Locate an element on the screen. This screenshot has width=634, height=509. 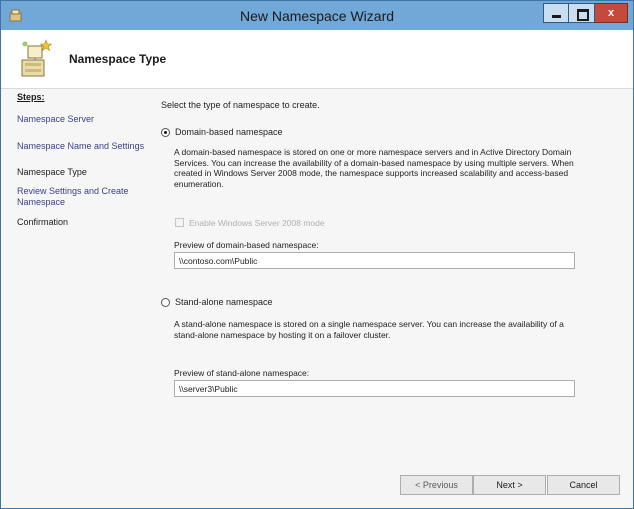
domain-preview-field: \\contoso.com\Public is located at coordinates (374, 260).